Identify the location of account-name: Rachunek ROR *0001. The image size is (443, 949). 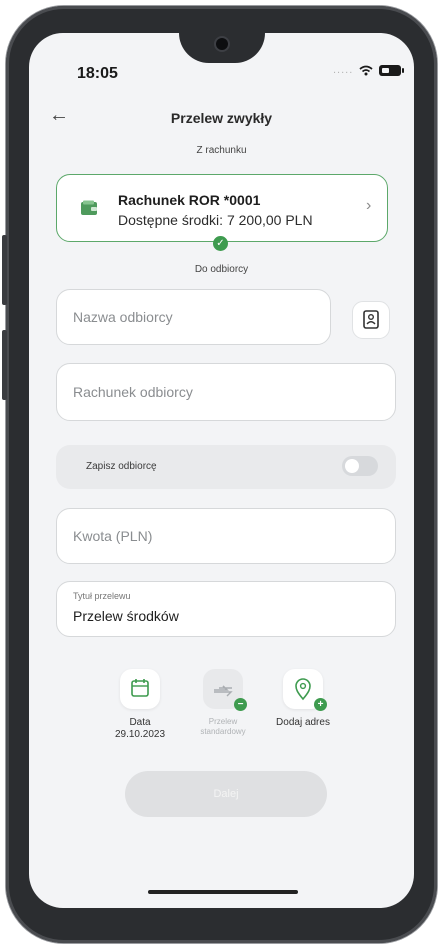
(189, 200).